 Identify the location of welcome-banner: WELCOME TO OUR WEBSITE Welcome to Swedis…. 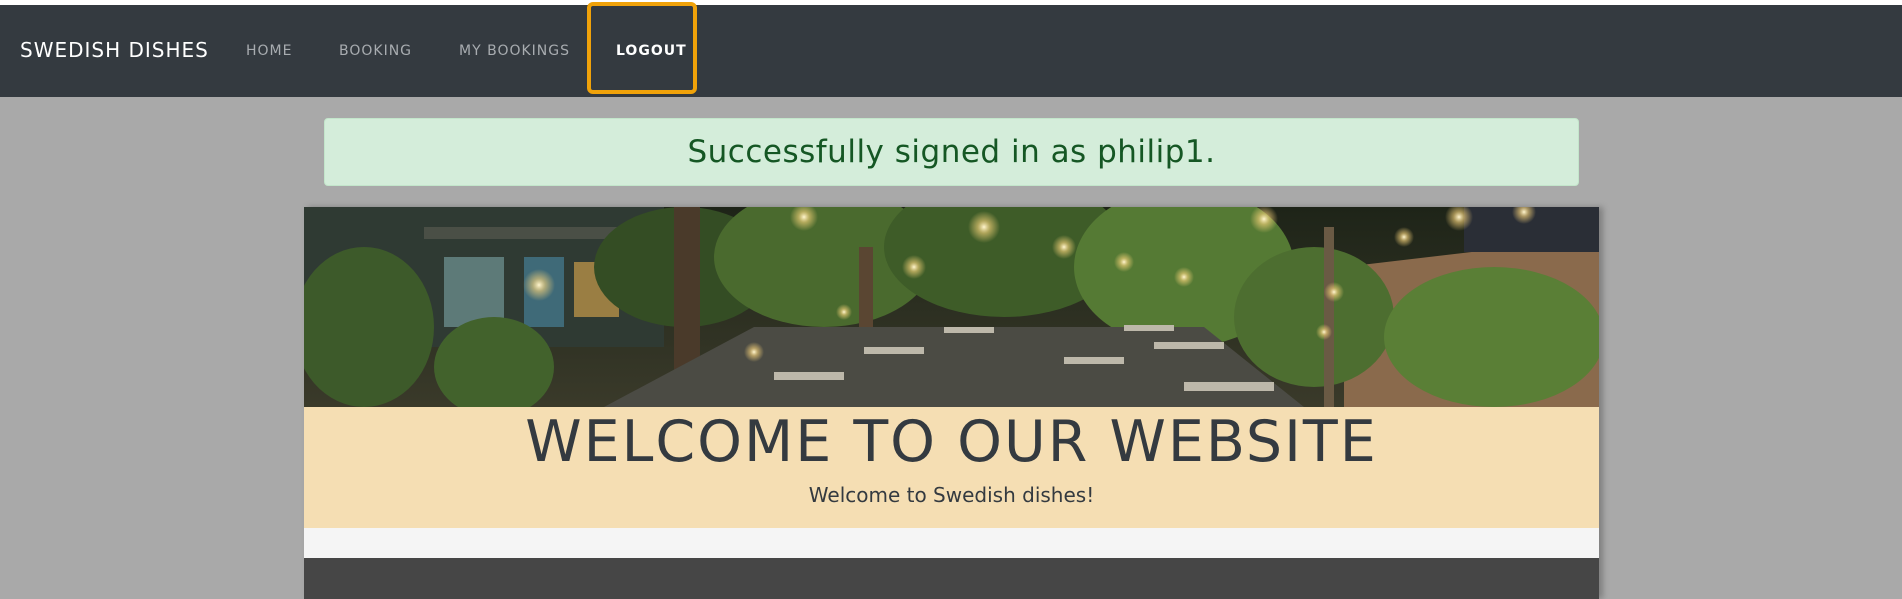
(951, 467).